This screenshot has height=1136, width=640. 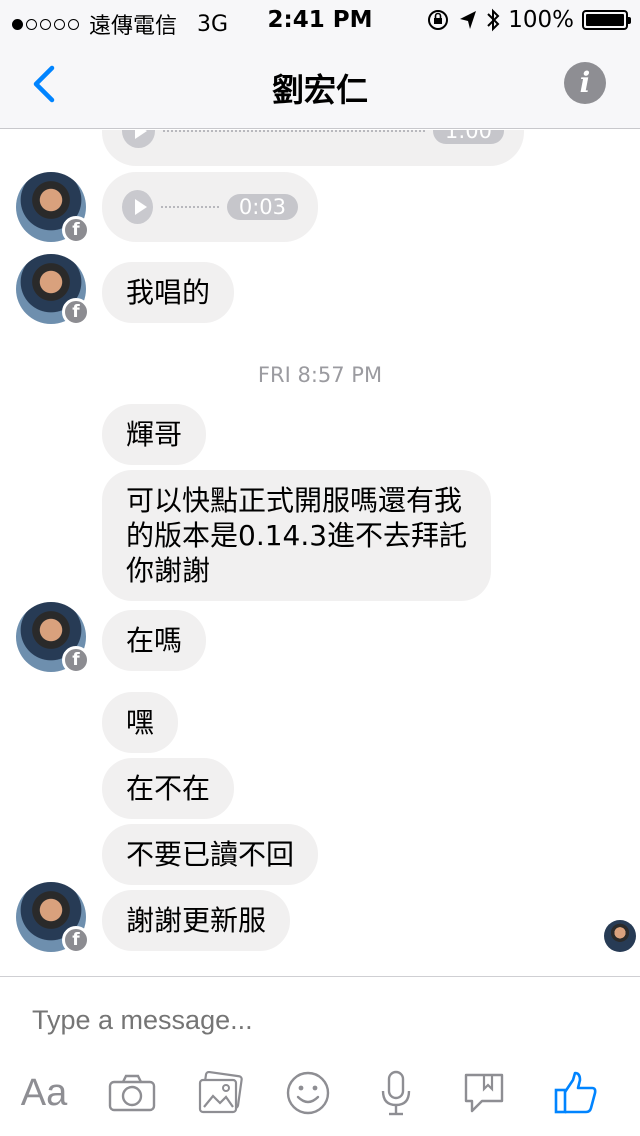 What do you see at coordinates (620, 936) in the screenshot?
I see `read-receipt-avatar` at bounding box center [620, 936].